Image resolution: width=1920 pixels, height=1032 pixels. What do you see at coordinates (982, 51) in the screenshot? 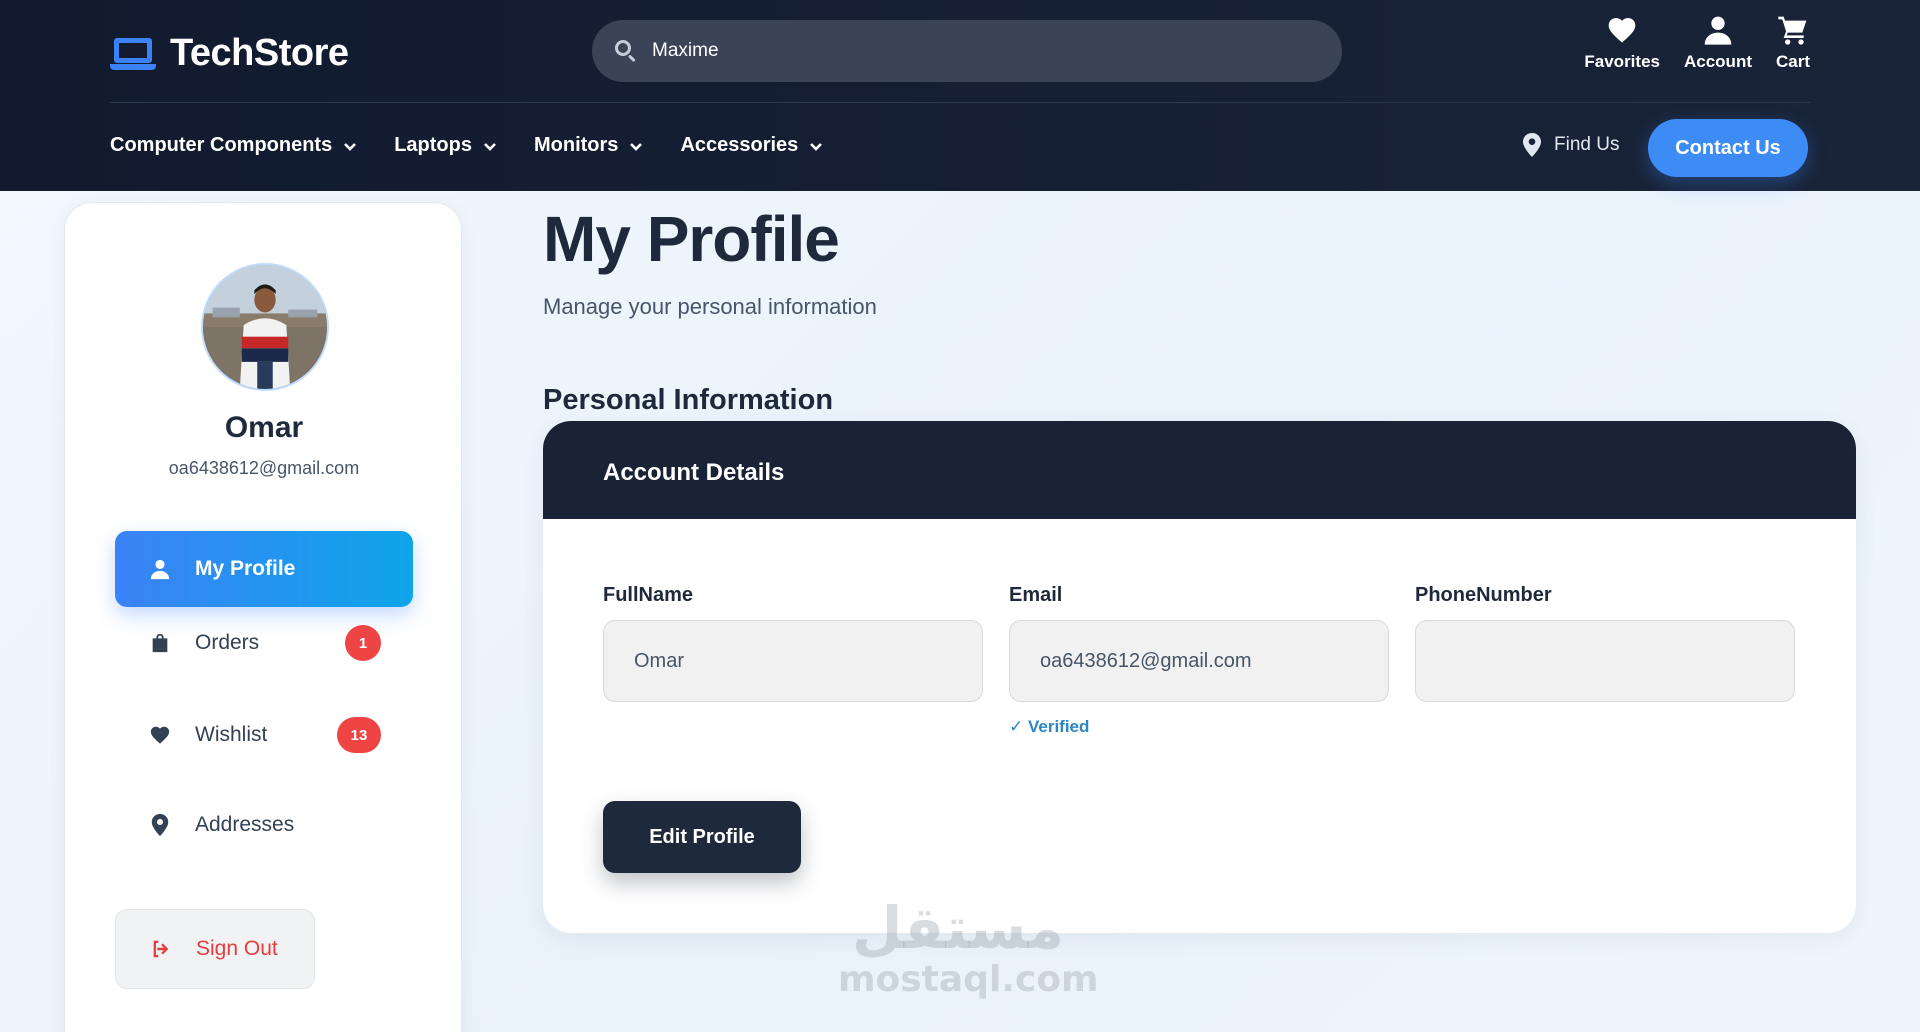
I see `search-input` at bounding box center [982, 51].